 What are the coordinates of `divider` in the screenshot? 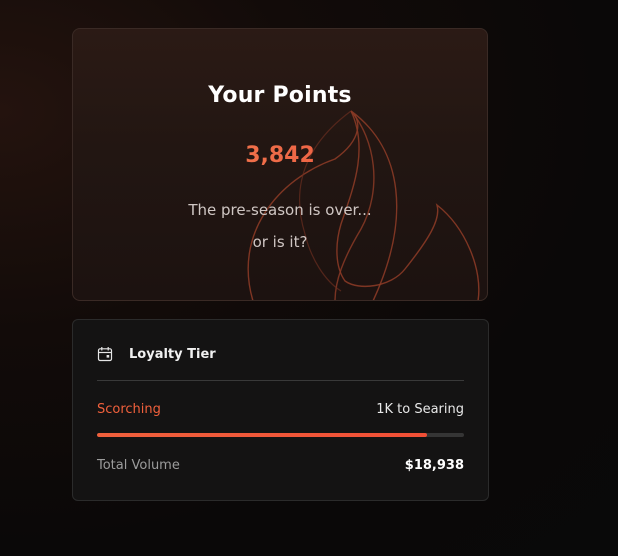 It's located at (280, 380).